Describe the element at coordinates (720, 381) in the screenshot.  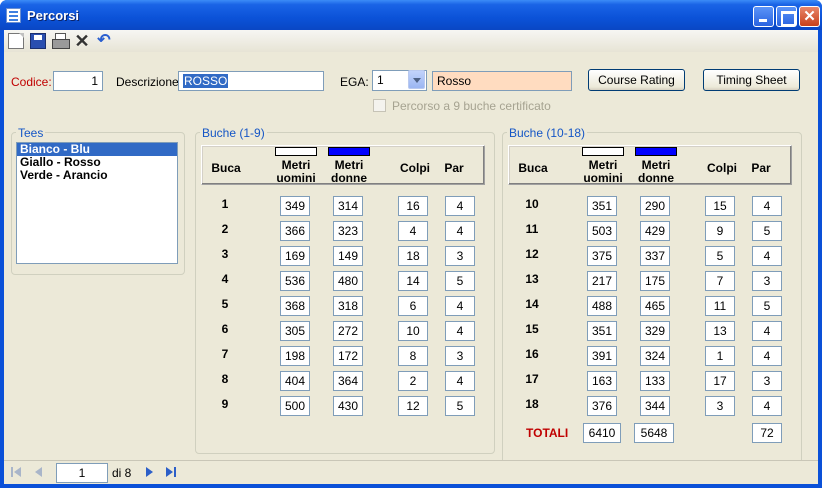
I see `stroke-index-field: 17` at that location.